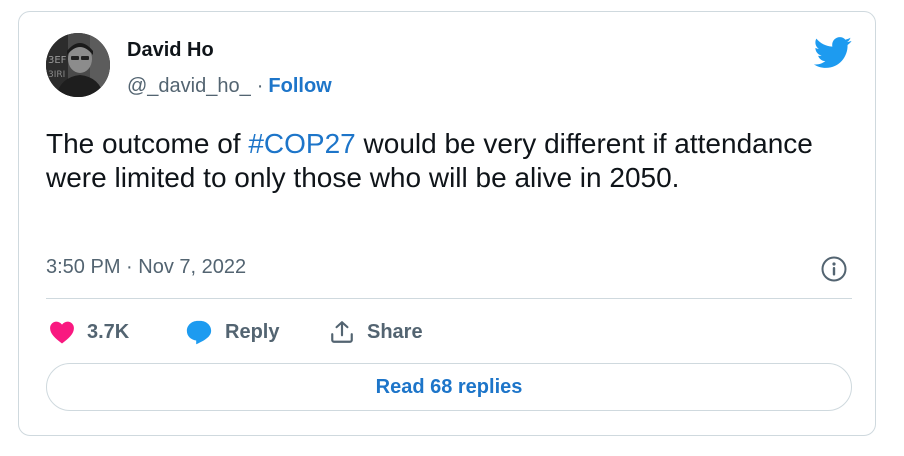 The width and height of the screenshot is (904, 456). What do you see at coordinates (199, 332) in the screenshot?
I see `speech-bubble-icon` at bounding box center [199, 332].